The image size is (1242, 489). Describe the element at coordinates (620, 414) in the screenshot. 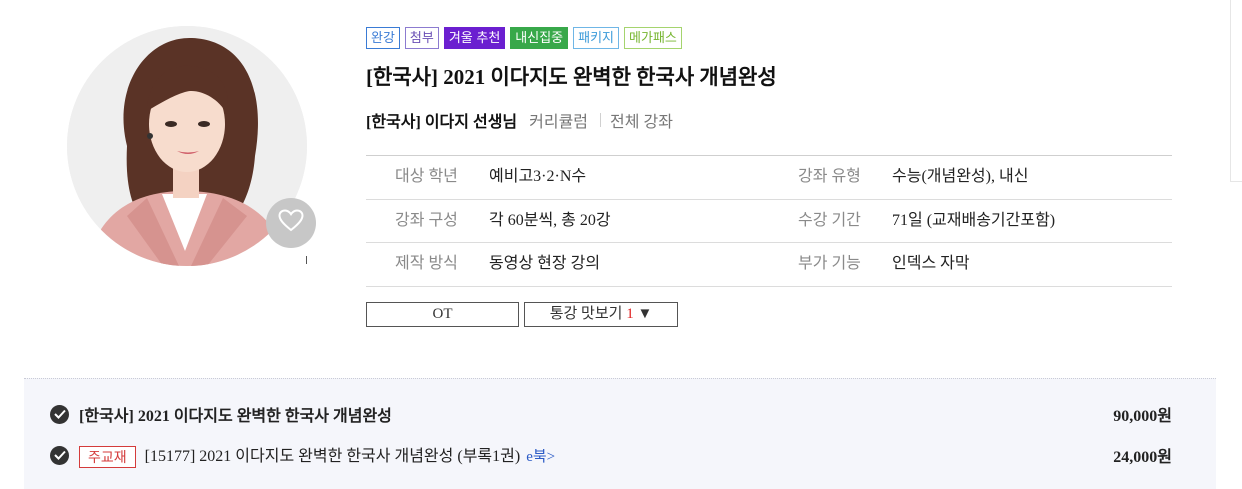

I see `purchase-item: [한국사] 2021 이다지도 완벽한 한국사 개념완성 90,000원` at that location.